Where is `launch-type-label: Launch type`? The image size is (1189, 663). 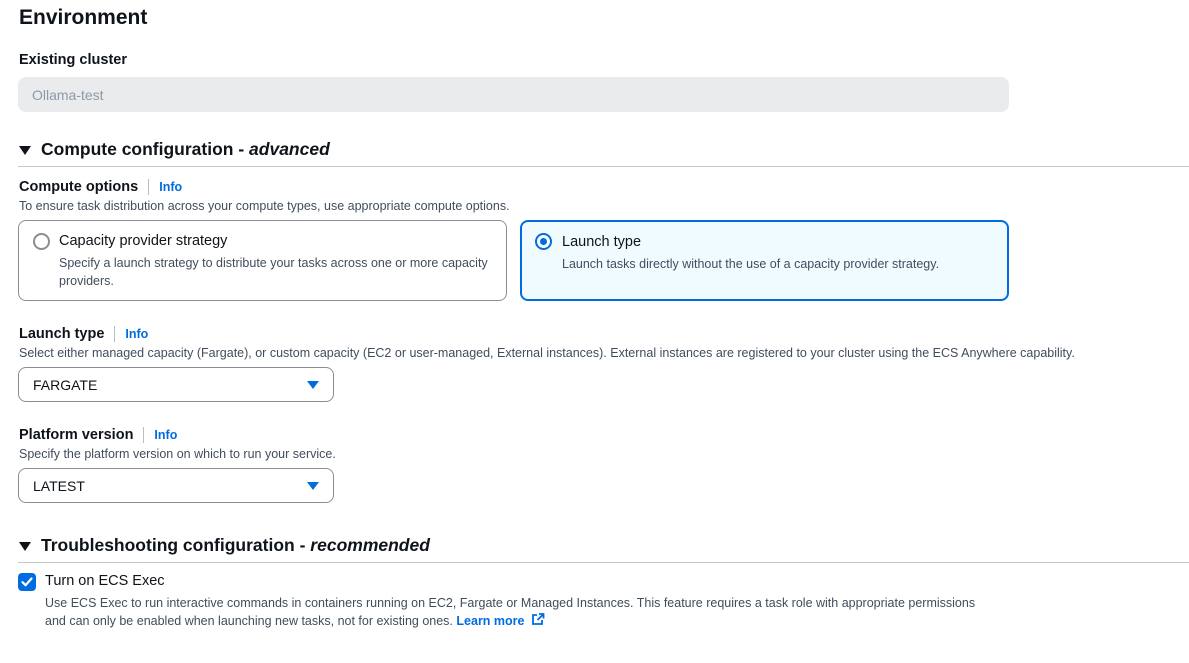 launch-type-label: Launch type is located at coordinates (62, 334).